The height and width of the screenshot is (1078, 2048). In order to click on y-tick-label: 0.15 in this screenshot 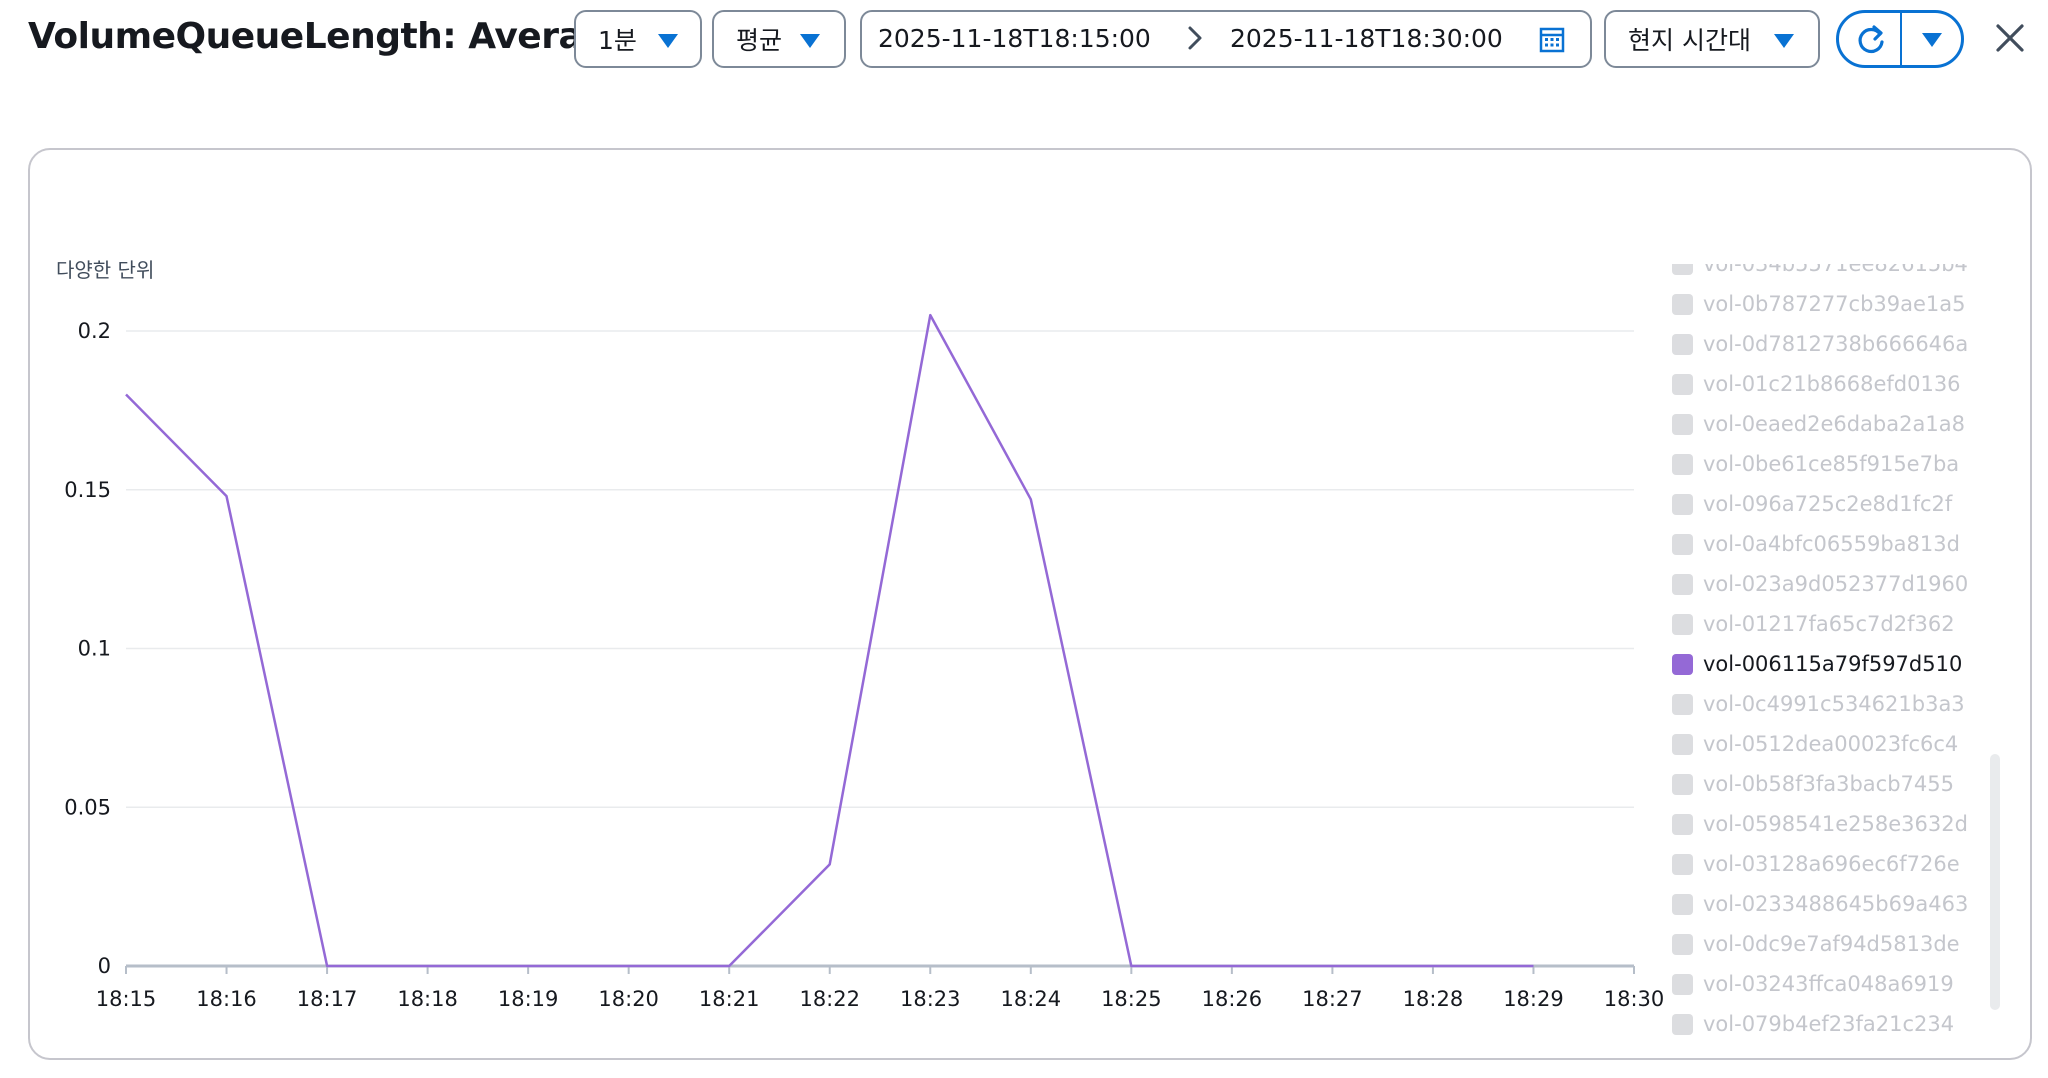, I will do `click(87, 490)`.